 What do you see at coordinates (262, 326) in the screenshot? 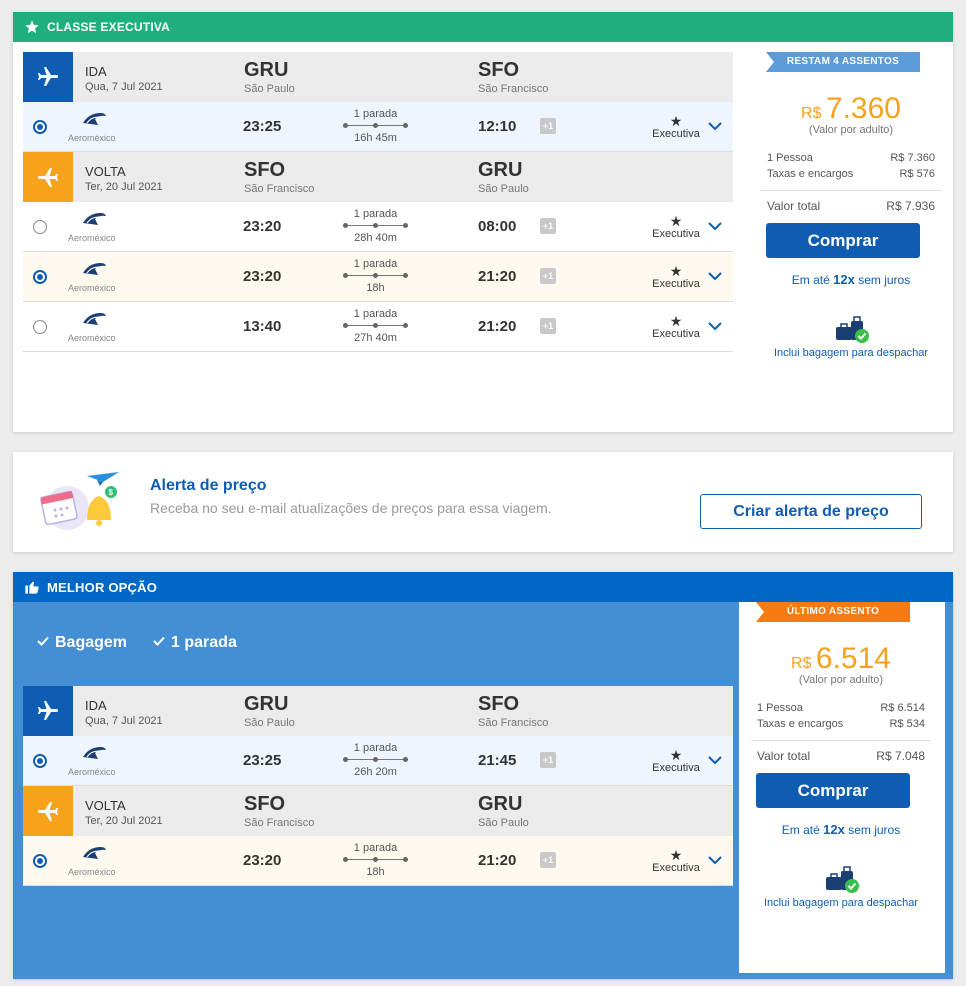
I see `departure-time: 13:40` at bounding box center [262, 326].